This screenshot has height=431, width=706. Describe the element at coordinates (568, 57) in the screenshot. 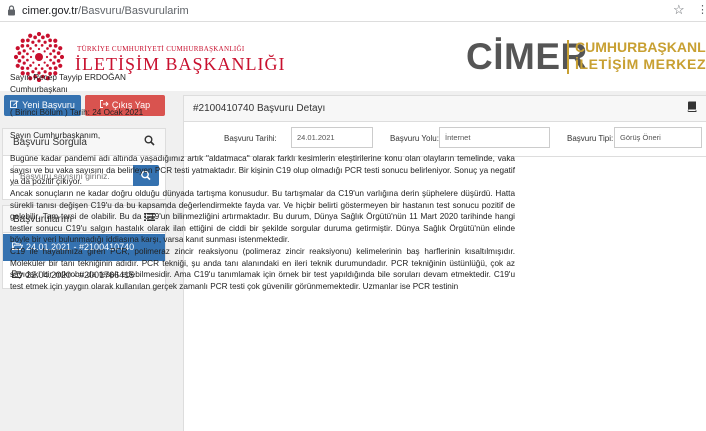

I see `logo-divider` at that location.